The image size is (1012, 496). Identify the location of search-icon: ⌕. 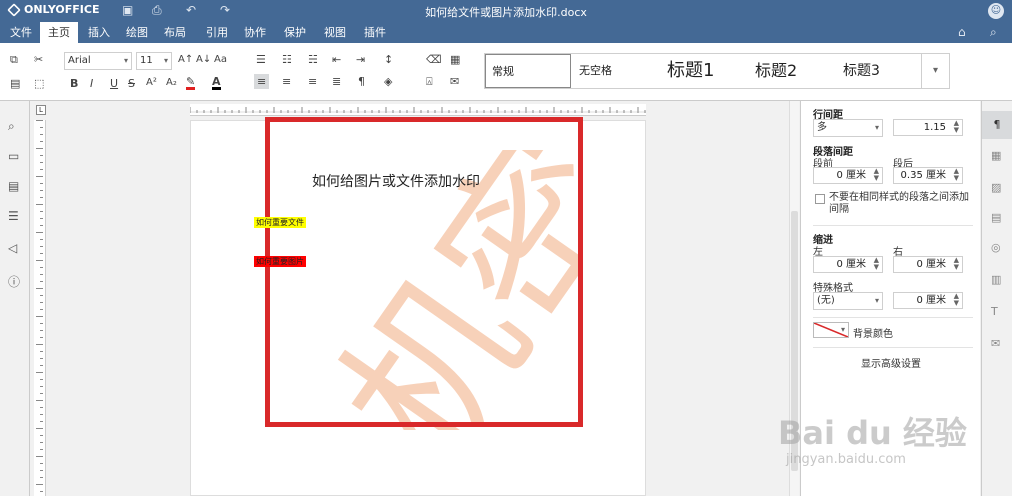
(993, 32).